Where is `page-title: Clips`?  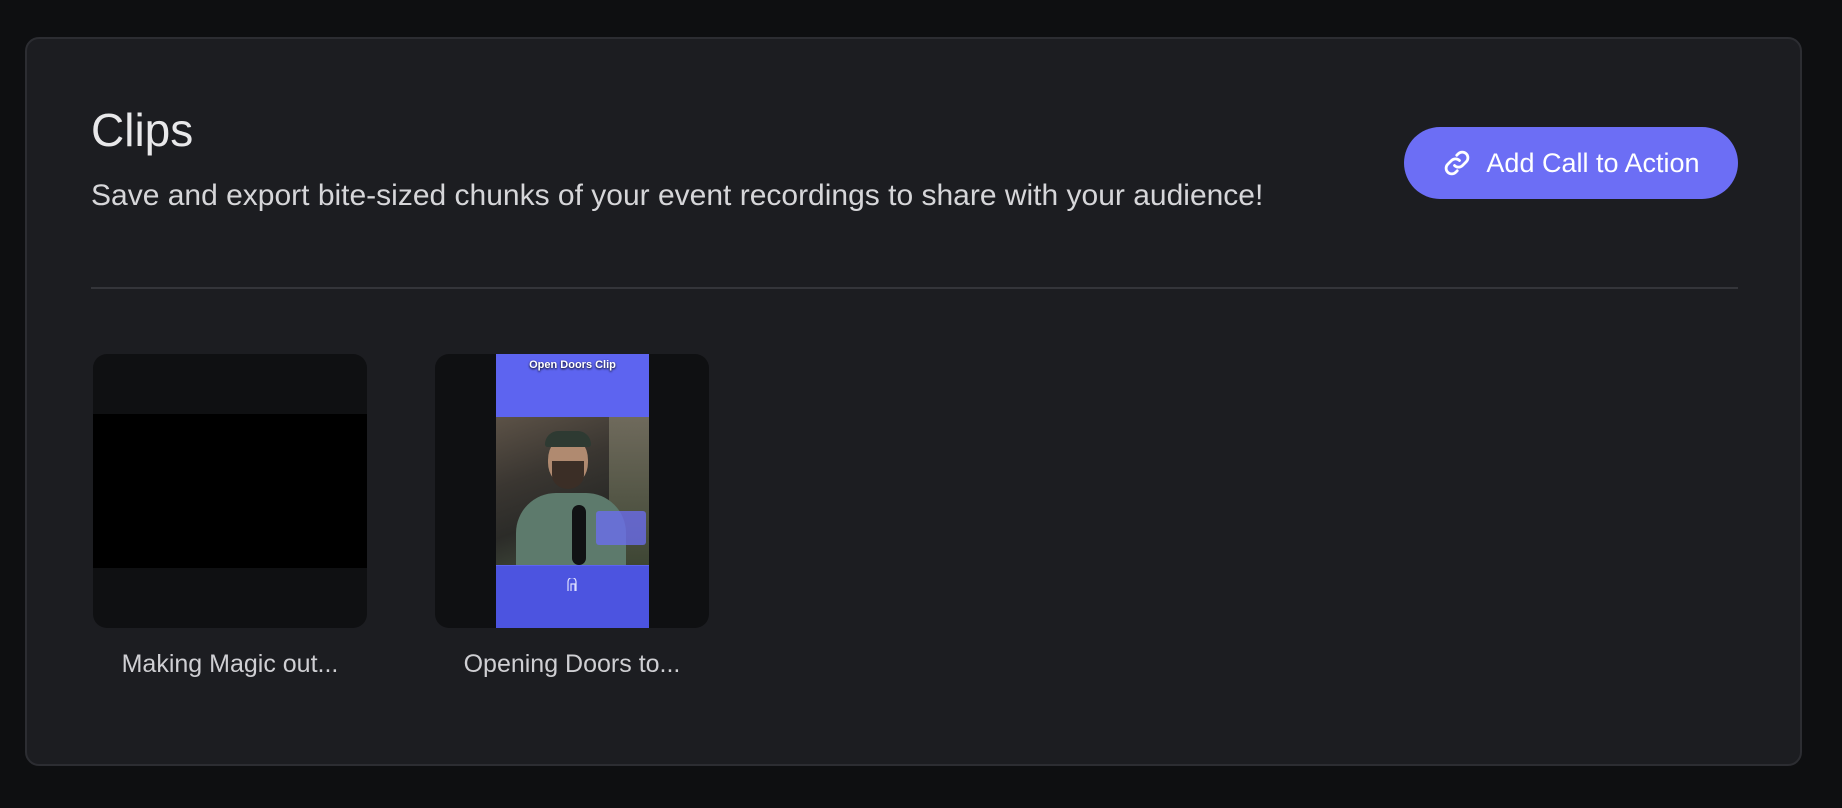
page-title: Clips is located at coordinates (142, 130).